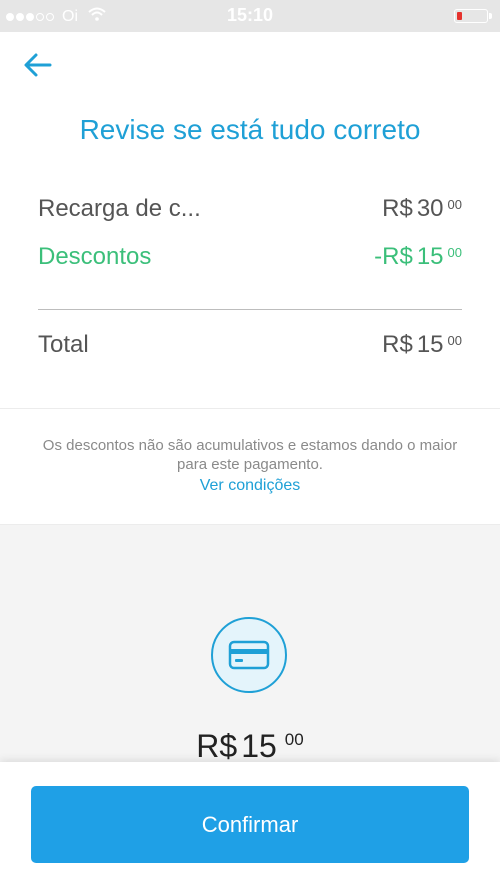  I want to click on confirm-button: Confirmar, so click(250, 824).